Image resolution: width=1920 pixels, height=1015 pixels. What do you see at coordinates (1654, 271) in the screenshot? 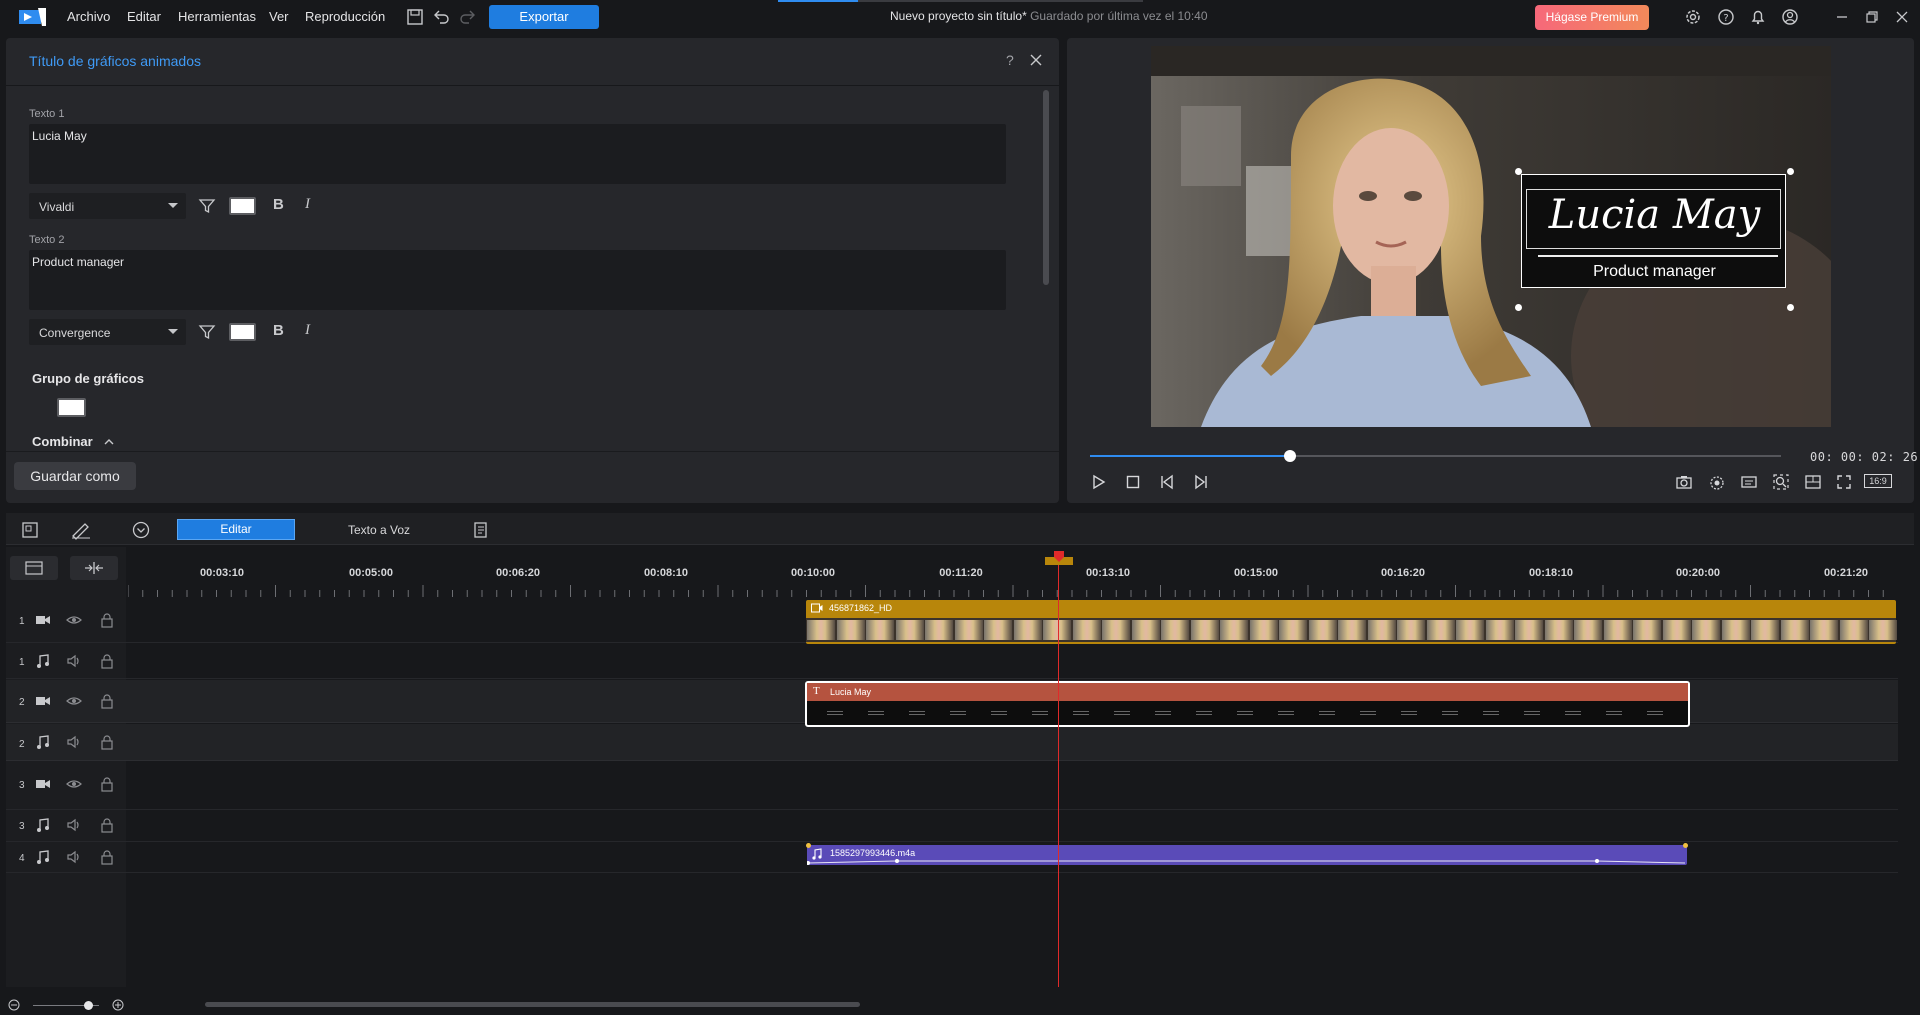
I see `overlay-role: Product manager` at bounding box center [1654, 271].